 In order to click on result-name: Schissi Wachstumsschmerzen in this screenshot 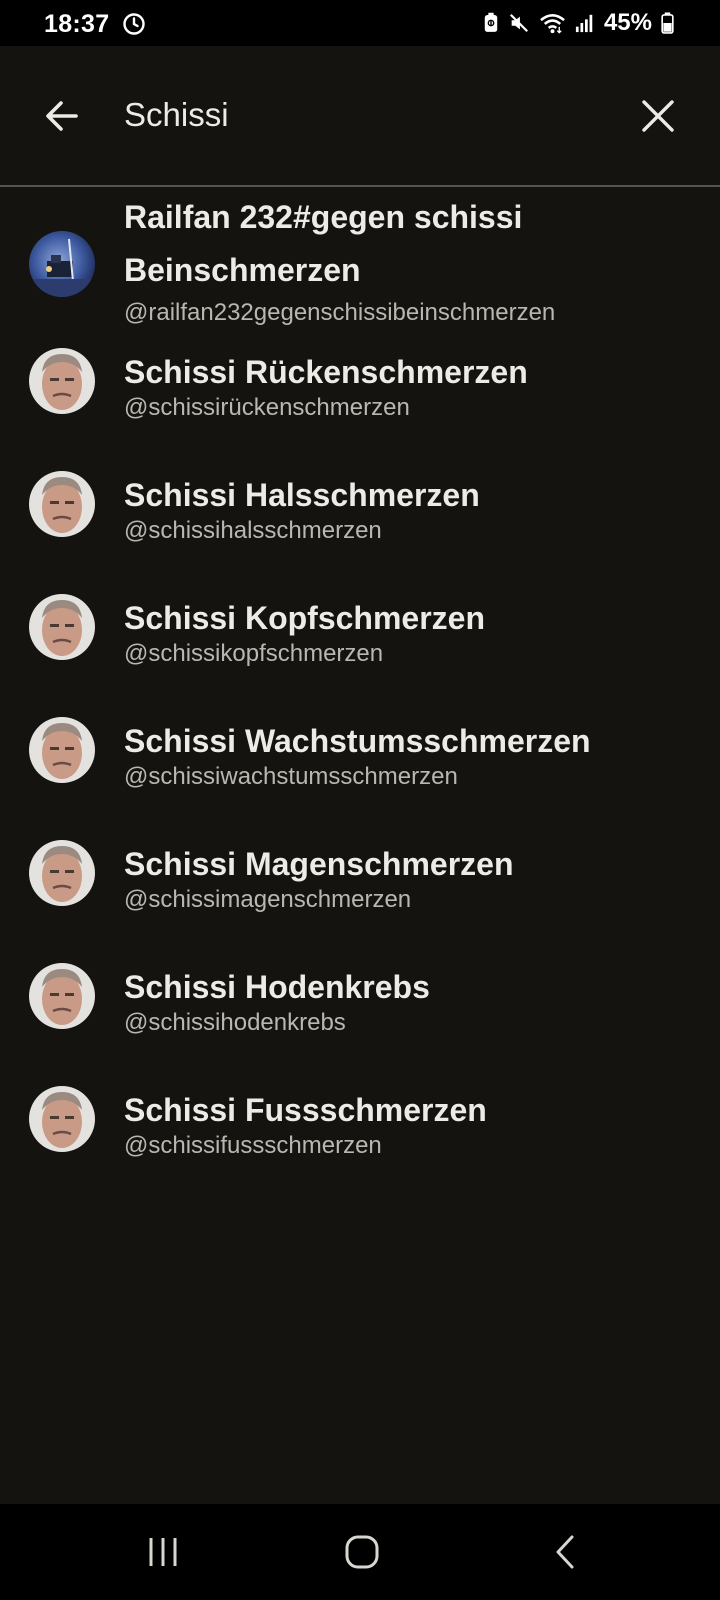, I will do `click(357, 741)`.